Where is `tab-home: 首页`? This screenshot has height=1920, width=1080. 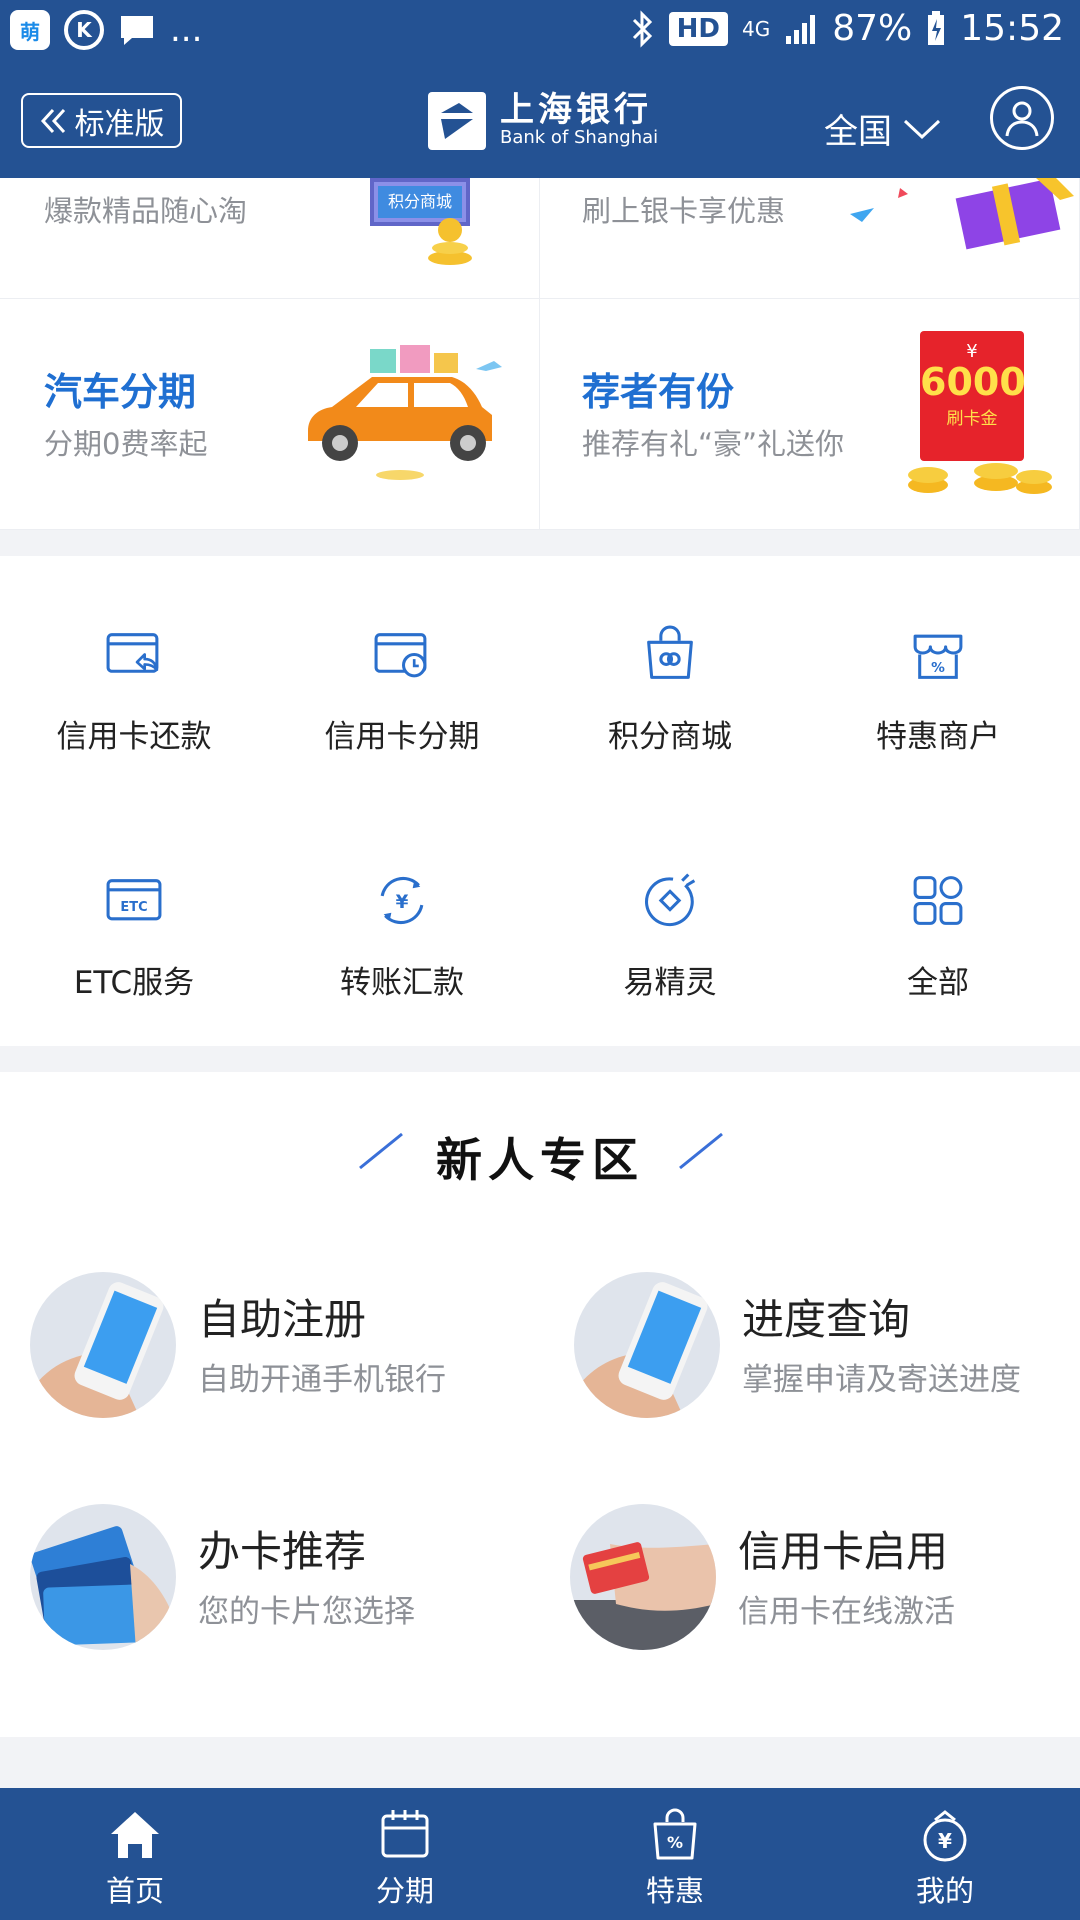
tab-home: 首页 is located at coordinates (135, 1854).